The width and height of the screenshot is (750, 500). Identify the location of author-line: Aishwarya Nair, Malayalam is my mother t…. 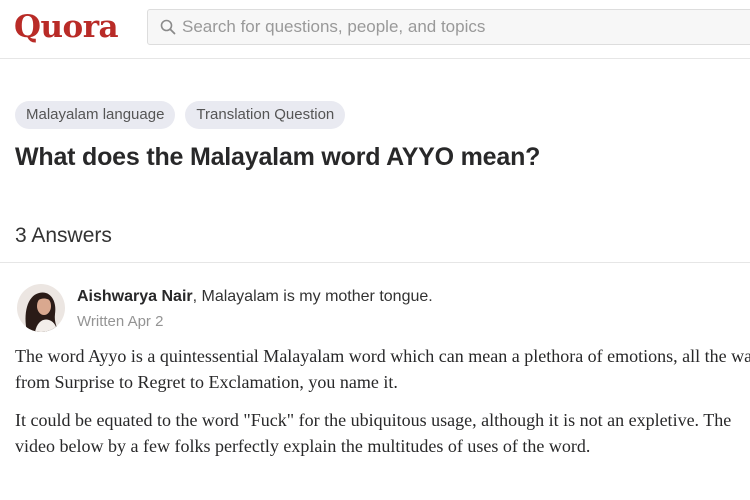
(255, 297).